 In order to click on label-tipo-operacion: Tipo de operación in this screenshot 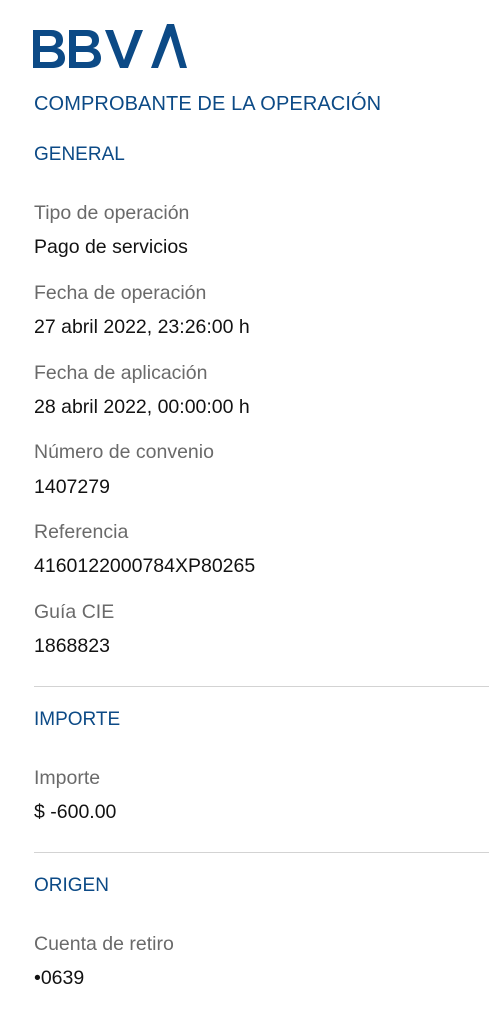, I will do `click(112, 213)`.